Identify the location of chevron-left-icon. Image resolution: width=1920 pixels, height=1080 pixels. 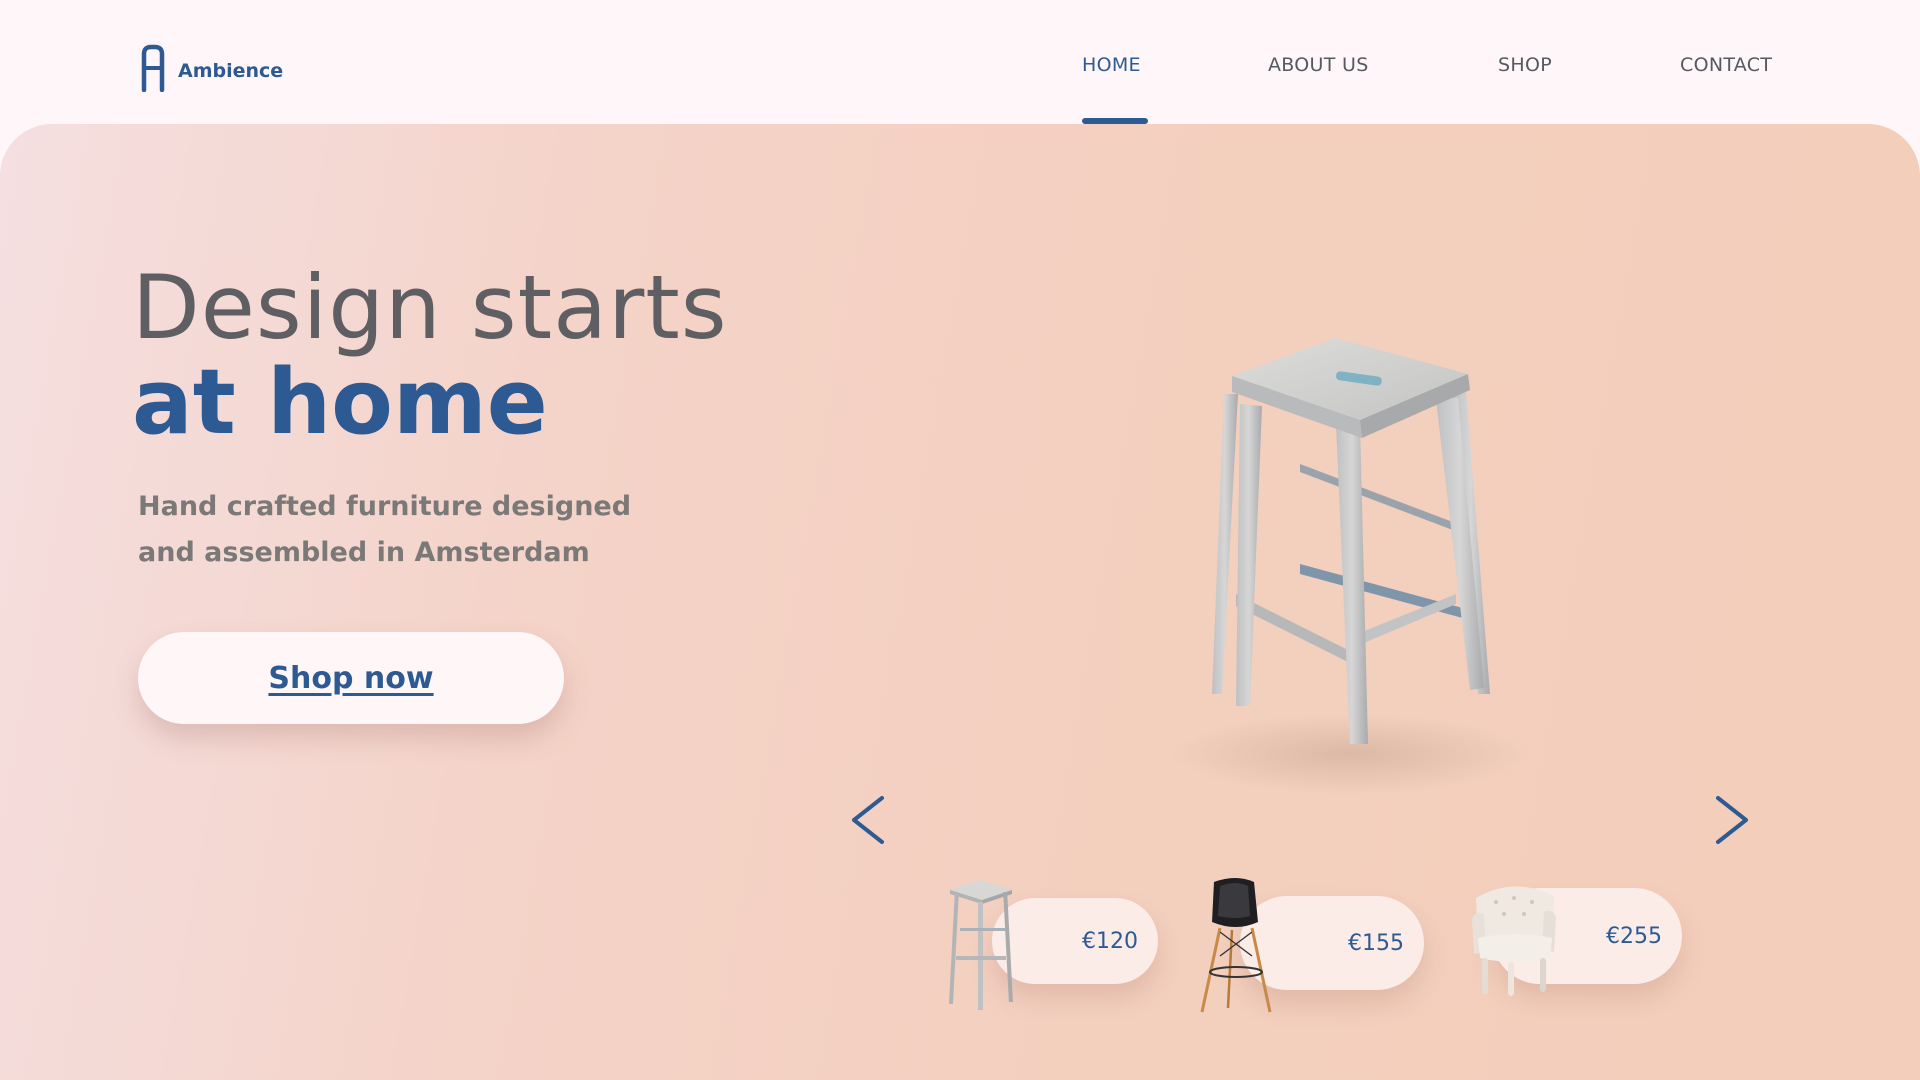
(868, 820).